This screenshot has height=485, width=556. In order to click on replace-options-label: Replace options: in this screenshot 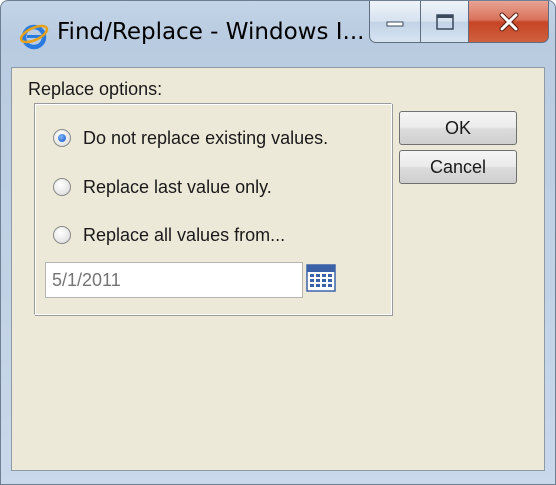, I will do `click(95, 89)`.